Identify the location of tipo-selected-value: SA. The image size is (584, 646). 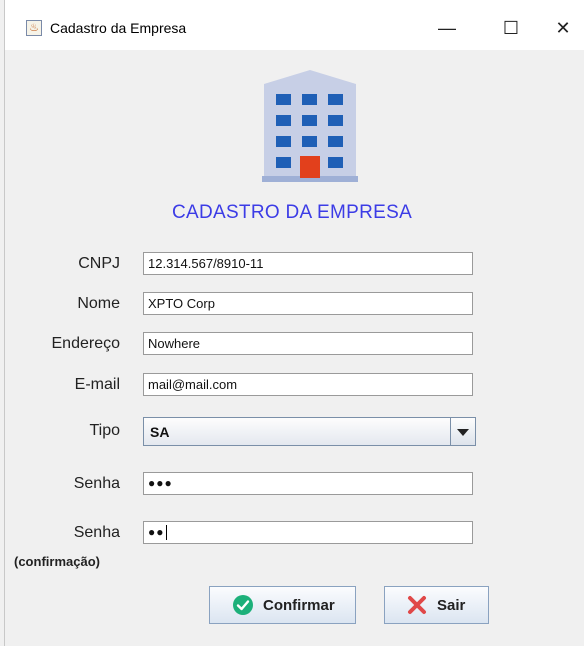
(160, 432).